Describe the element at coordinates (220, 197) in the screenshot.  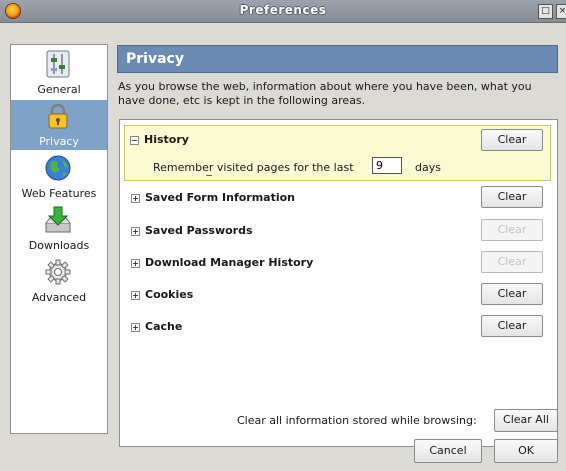
I see `section-label-saved-form: Saved Form Information` at that location.